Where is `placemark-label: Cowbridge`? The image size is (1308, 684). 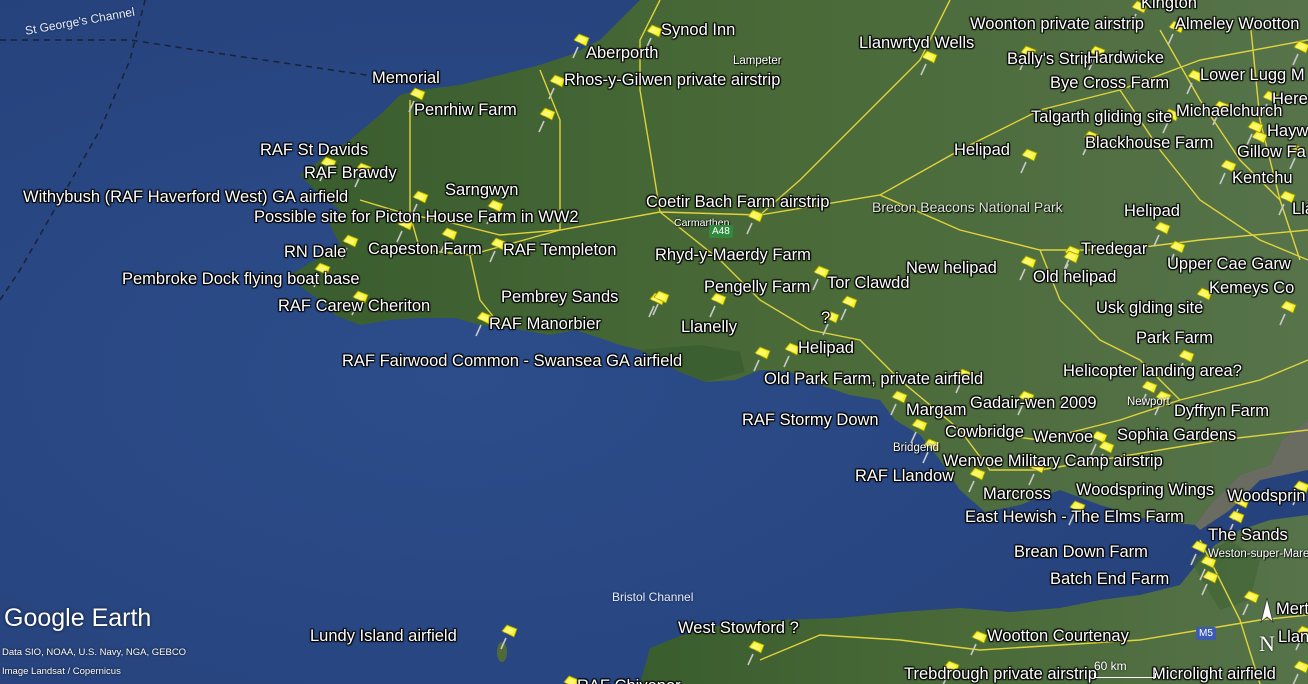 placemark-label: Cowbridge is located at coordinates (984, 432).